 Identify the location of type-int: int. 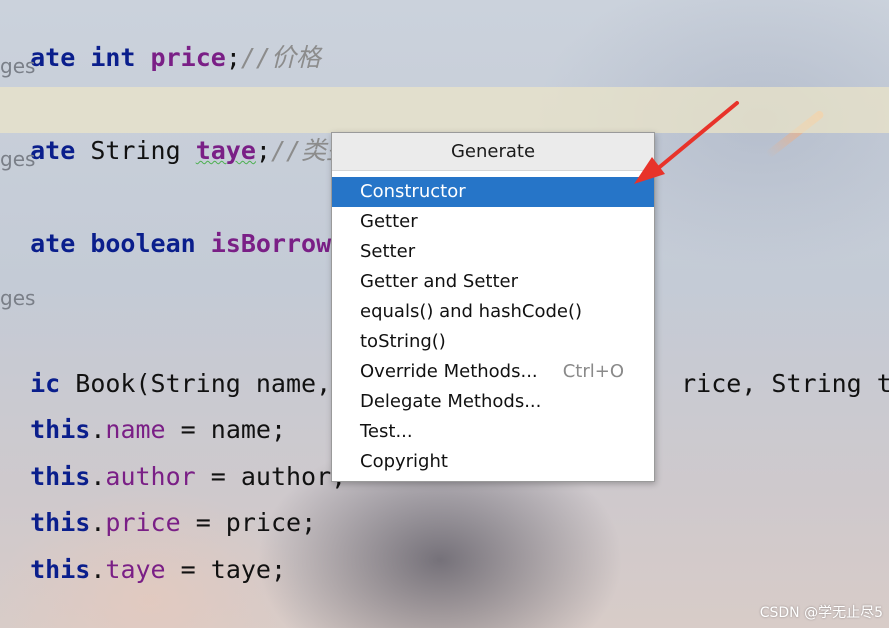
(113, 57).